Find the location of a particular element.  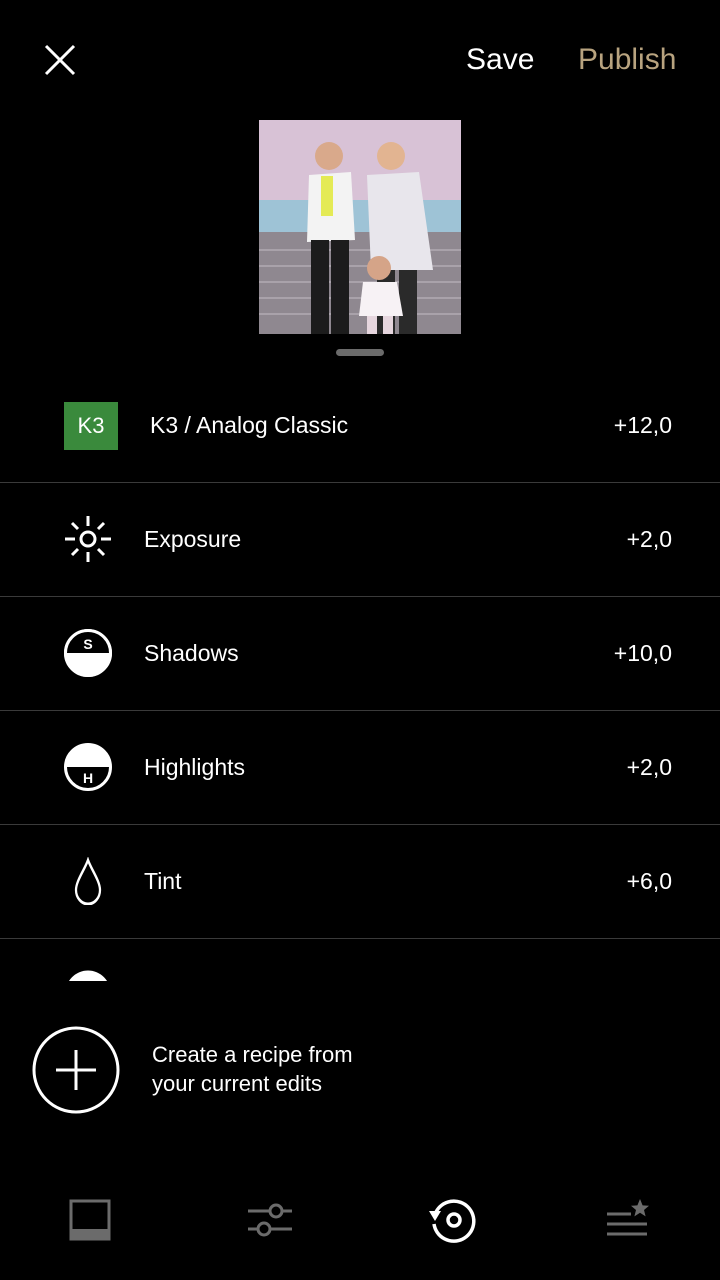

tint-icon is located at coordinates (88, 881).